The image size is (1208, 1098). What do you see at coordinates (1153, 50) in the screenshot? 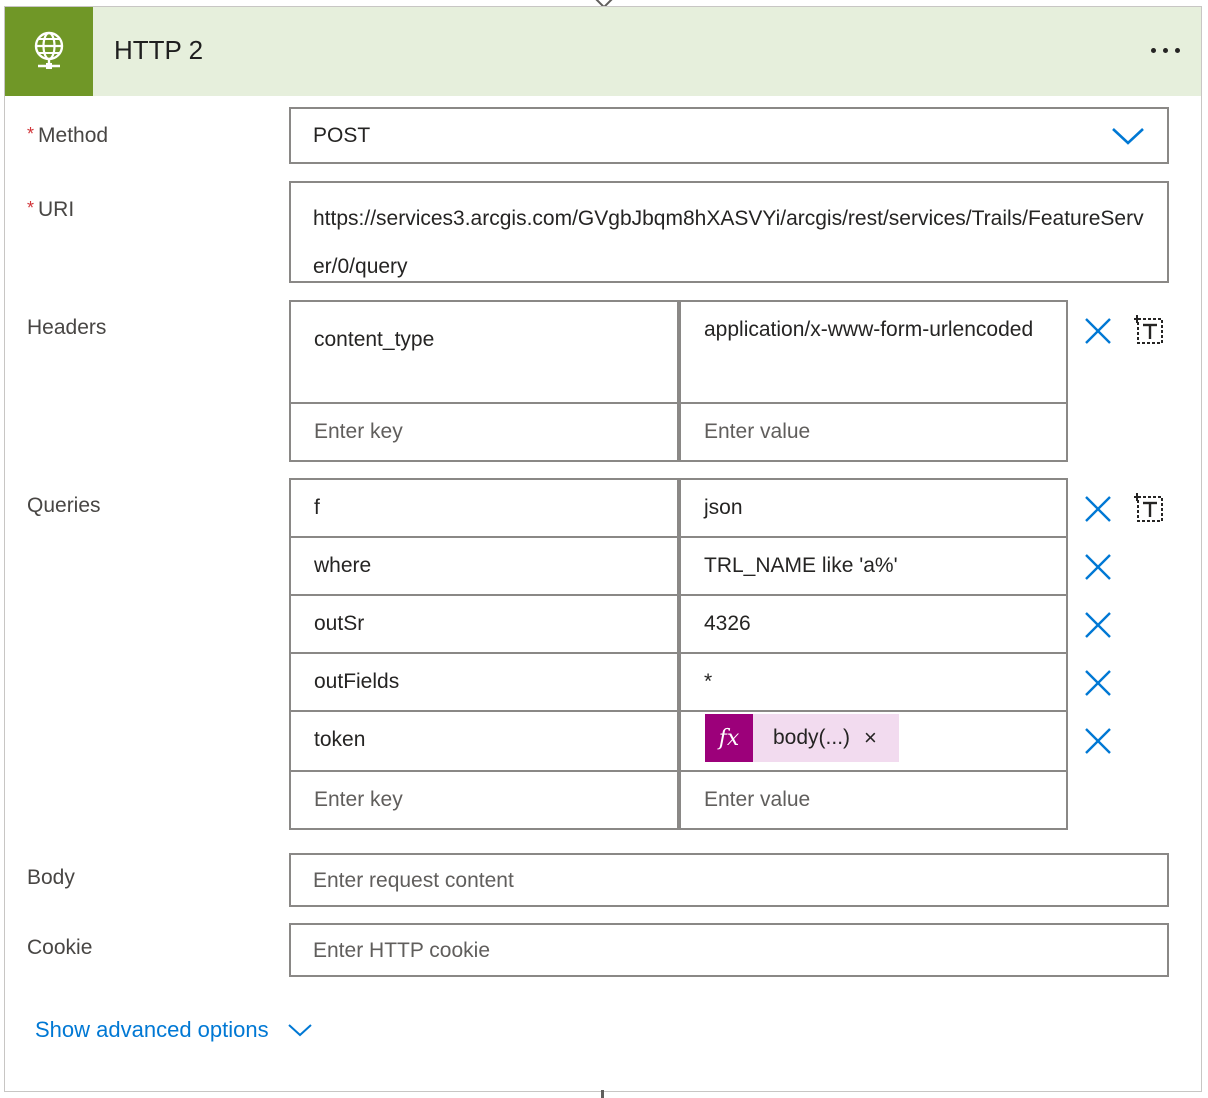
I see `more-options-icon` at bounding box center [1153, 50].